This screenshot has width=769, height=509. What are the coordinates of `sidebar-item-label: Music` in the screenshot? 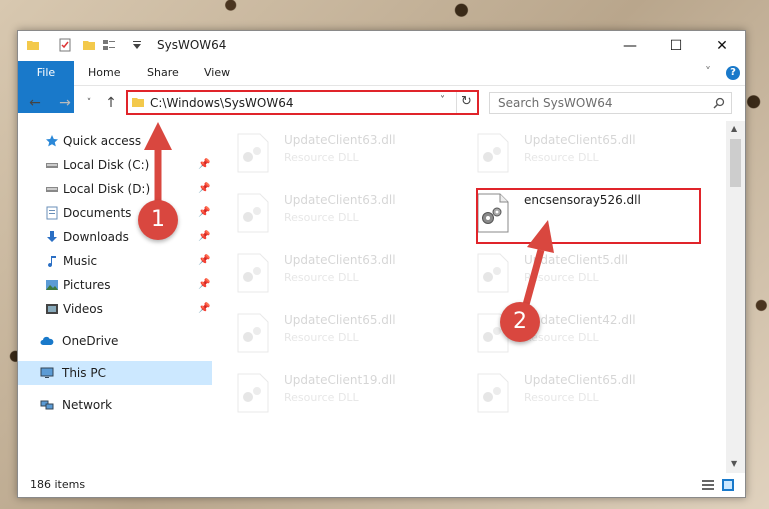 It's located at (80, 261).